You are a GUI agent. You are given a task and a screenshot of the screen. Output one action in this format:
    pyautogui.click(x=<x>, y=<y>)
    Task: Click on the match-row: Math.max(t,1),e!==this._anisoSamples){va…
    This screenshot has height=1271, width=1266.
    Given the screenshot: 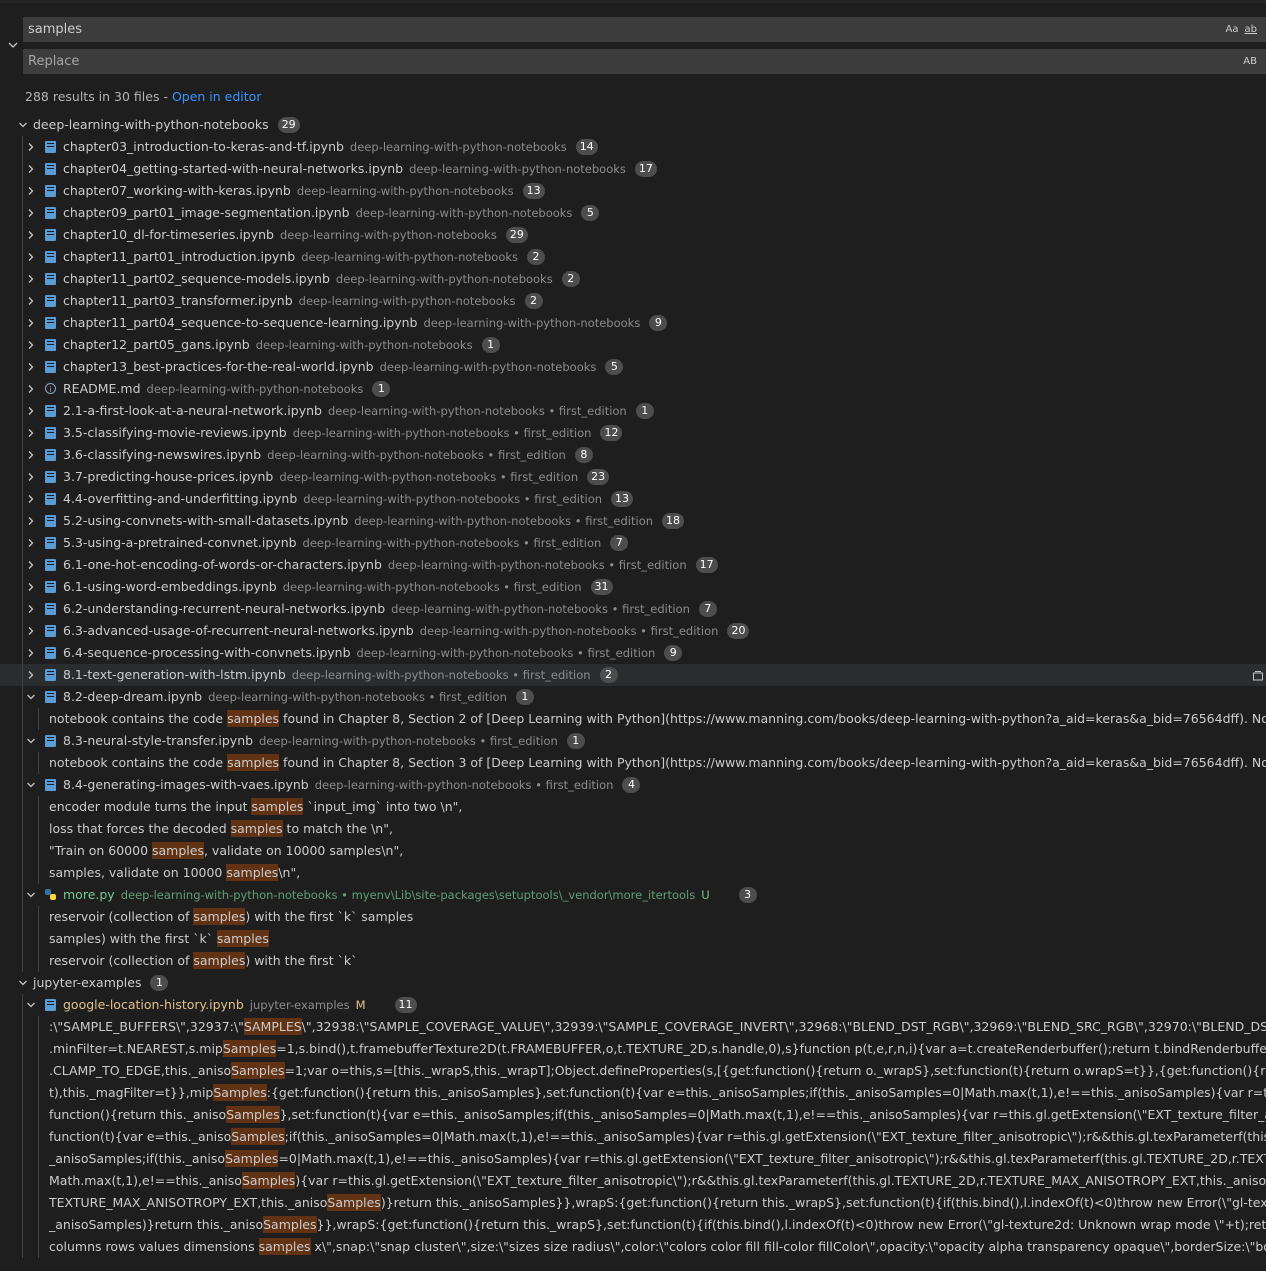 What is the action you would take?
    pyautogui.click(x=633, y=1181)
    